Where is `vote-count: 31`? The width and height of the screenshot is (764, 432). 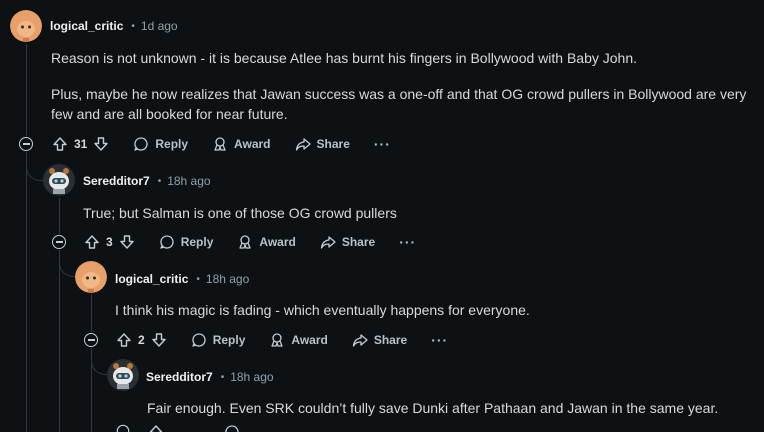 vote-count: 31 is located at coordinates (81, 144).